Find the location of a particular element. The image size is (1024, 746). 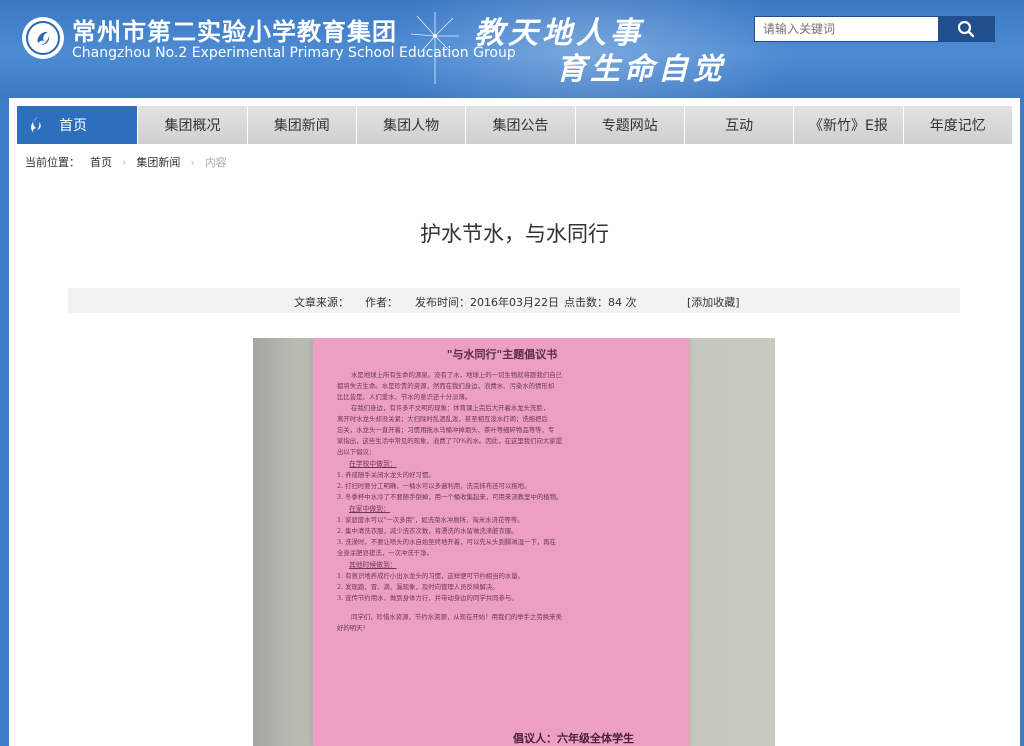

poster-subheading: 在学校中做到： is located at coordinates (373, 464).